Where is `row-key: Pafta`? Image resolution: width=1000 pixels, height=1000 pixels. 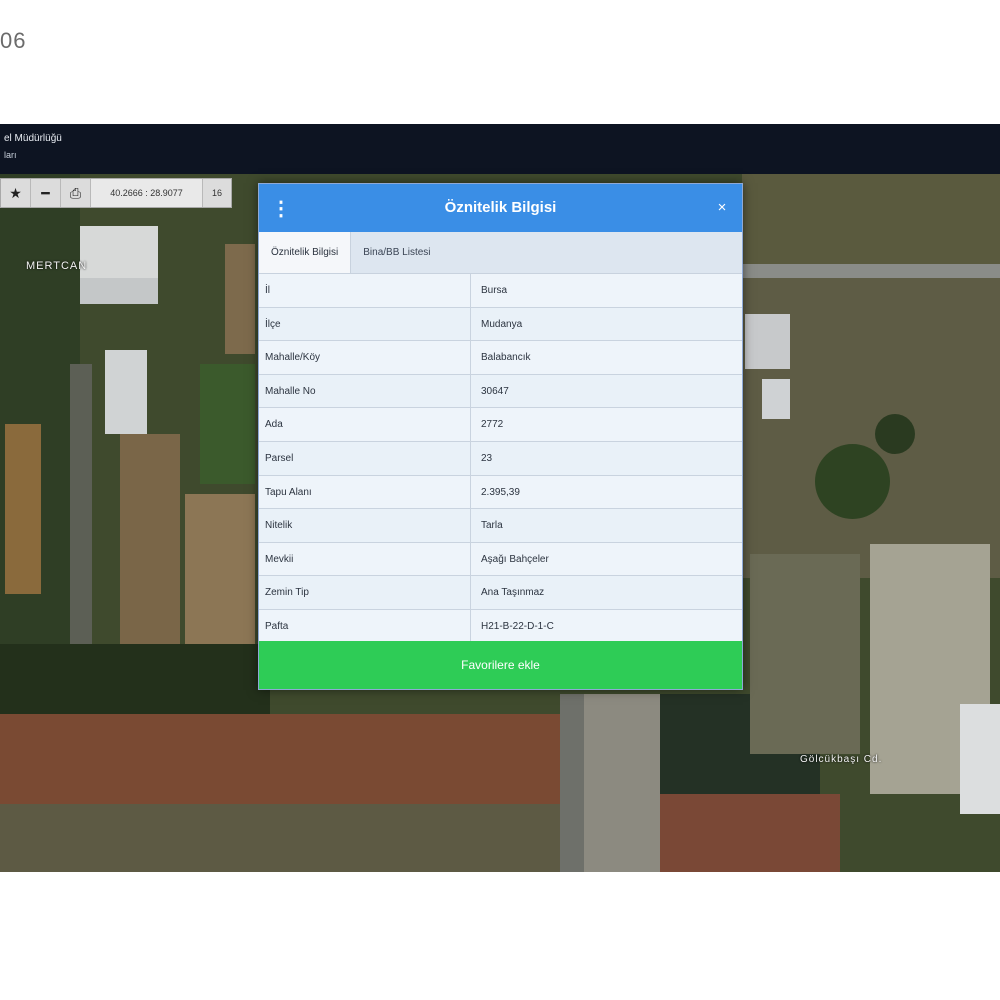 row-key: Pafta is located at coordinates (365, 626).